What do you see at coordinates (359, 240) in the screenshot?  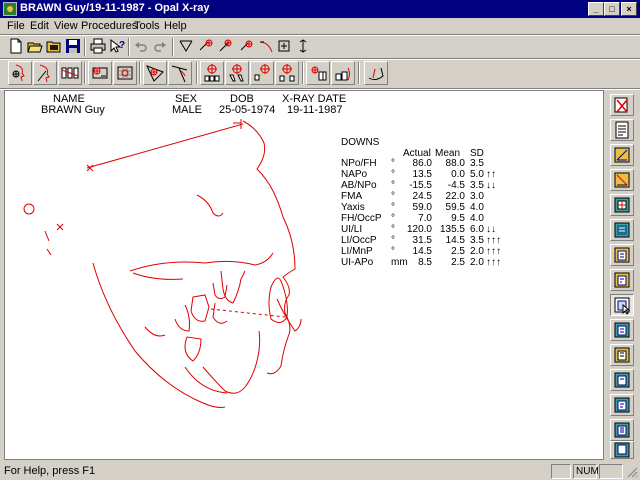 I see `row-name: LI/OccP` at bounding box center [359, 240].